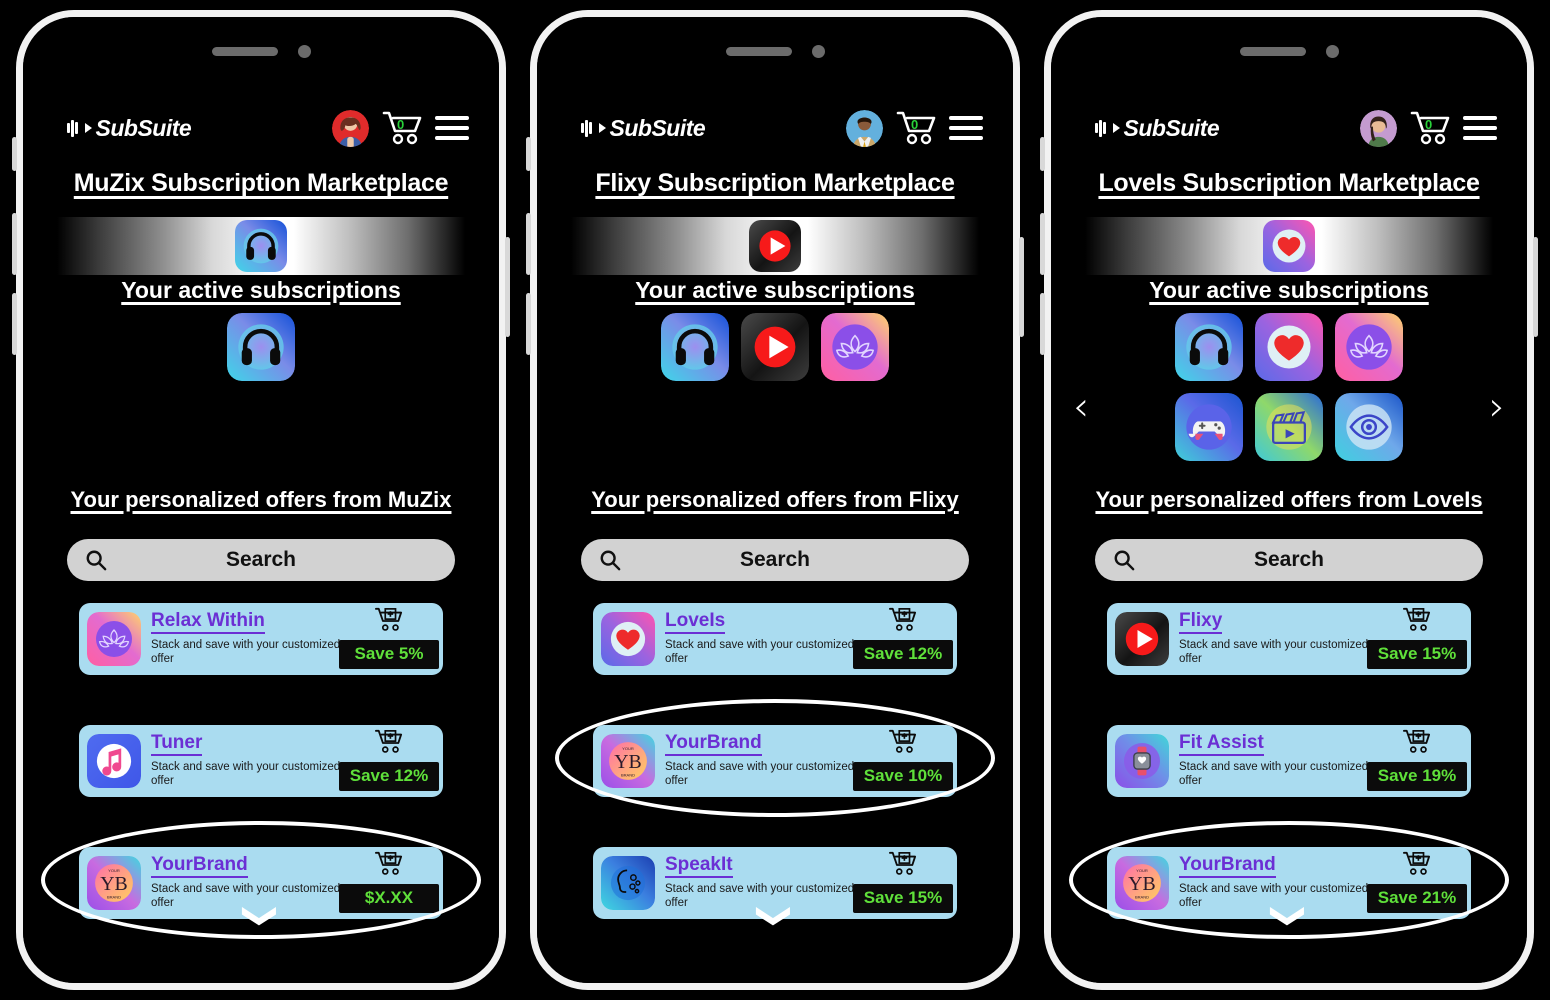 The height and width of the screenshot is (1000, 1550). What do you see at coordinates (389, 883) in the screenshot?
I see `offer-cta: $X.XX` at bounding box center [389, 883].